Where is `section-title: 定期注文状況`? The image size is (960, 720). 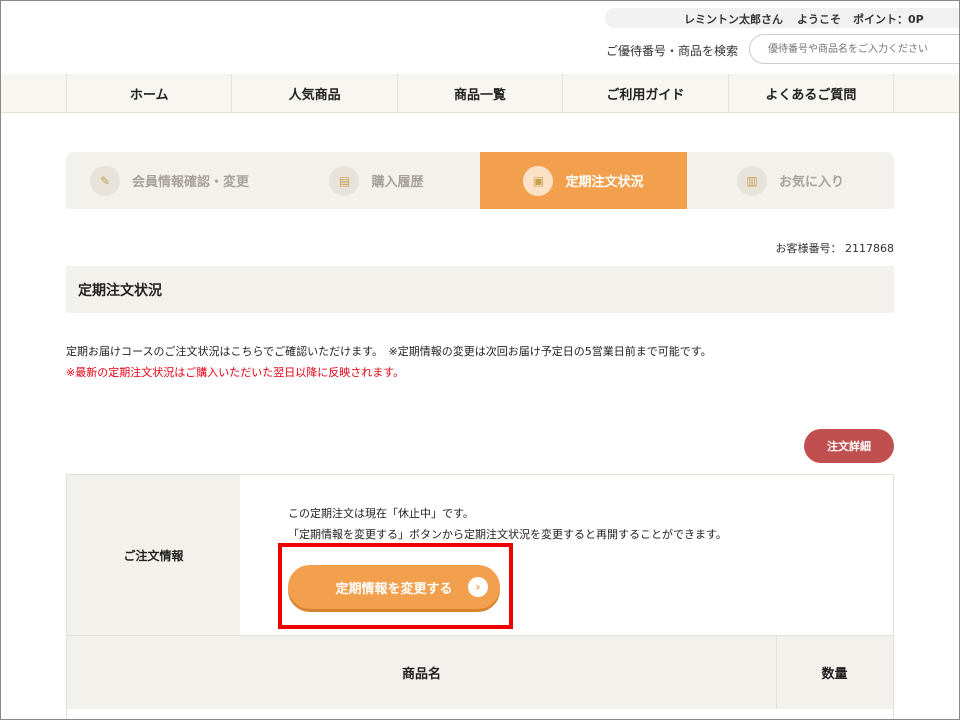 section-title: 定期注文状況 is located at coordinates (480, 289).